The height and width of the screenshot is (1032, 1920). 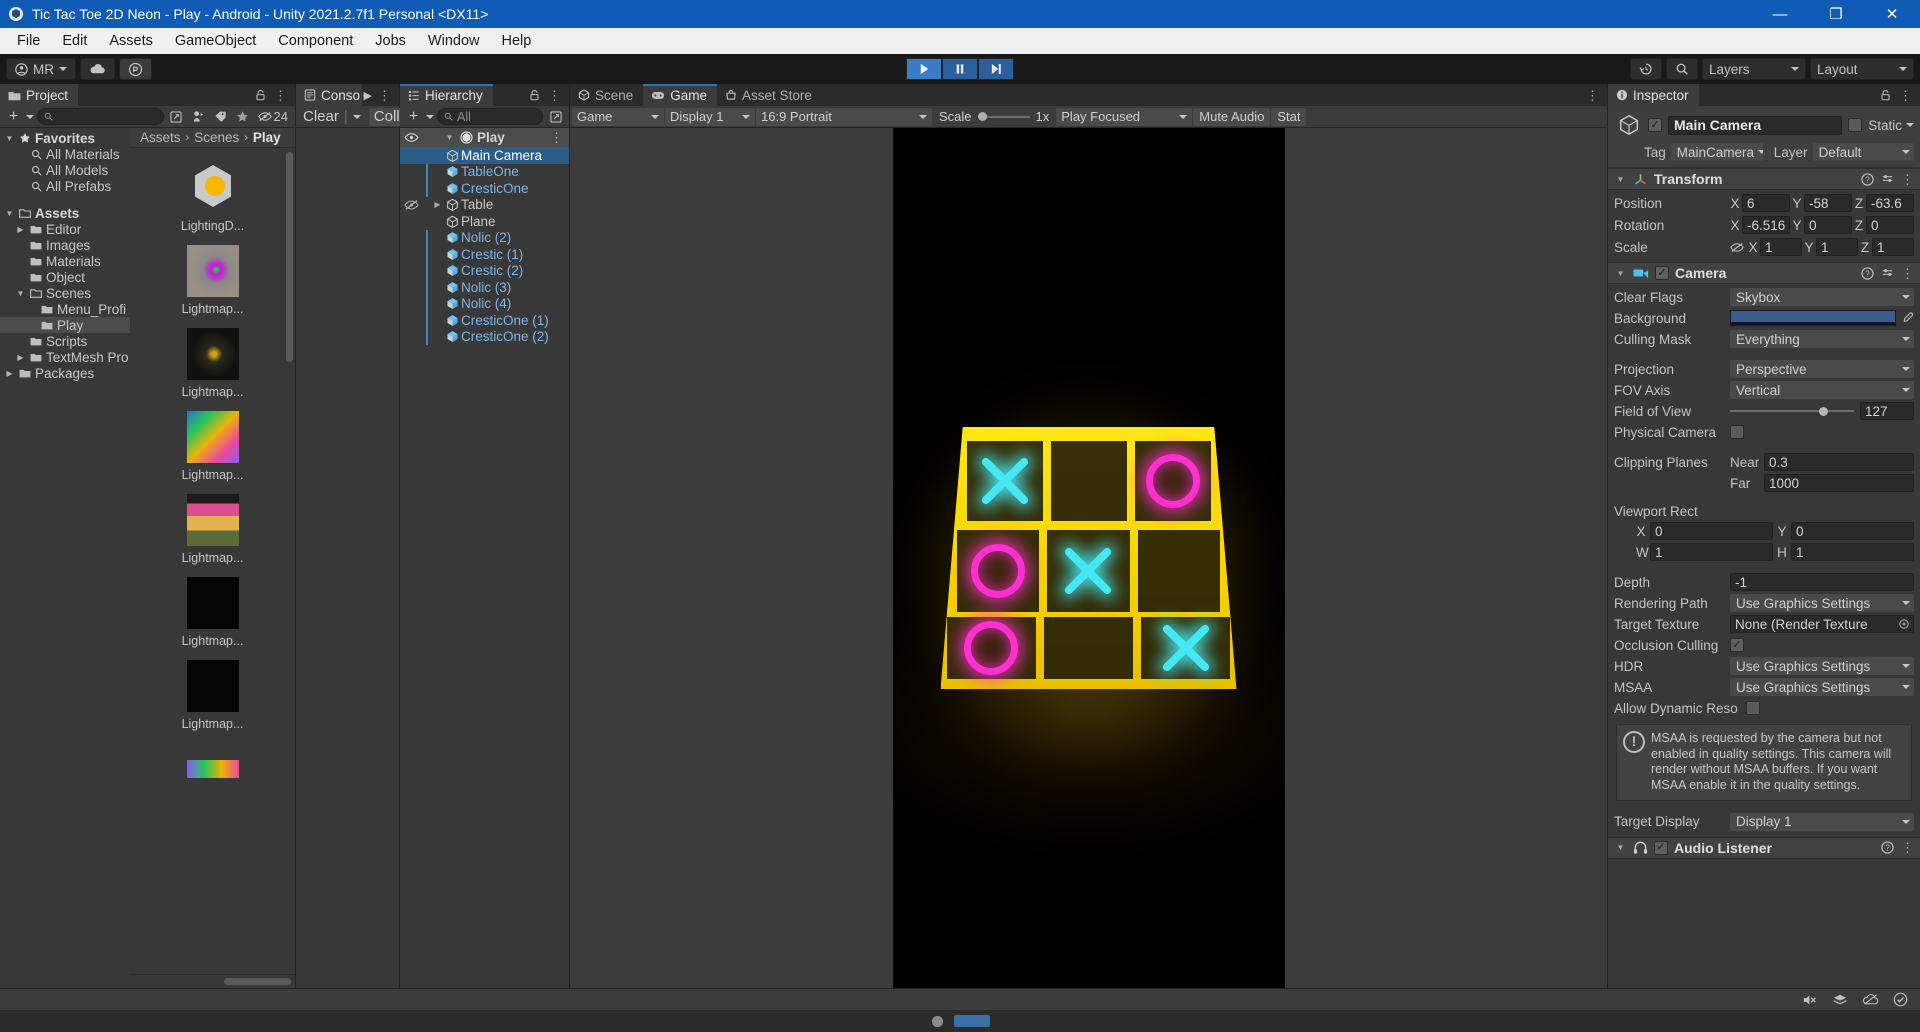 I want to click on project-tree-item-textmesh-pro: ▶ TextMesh Pro, so click(x=65, y=357).